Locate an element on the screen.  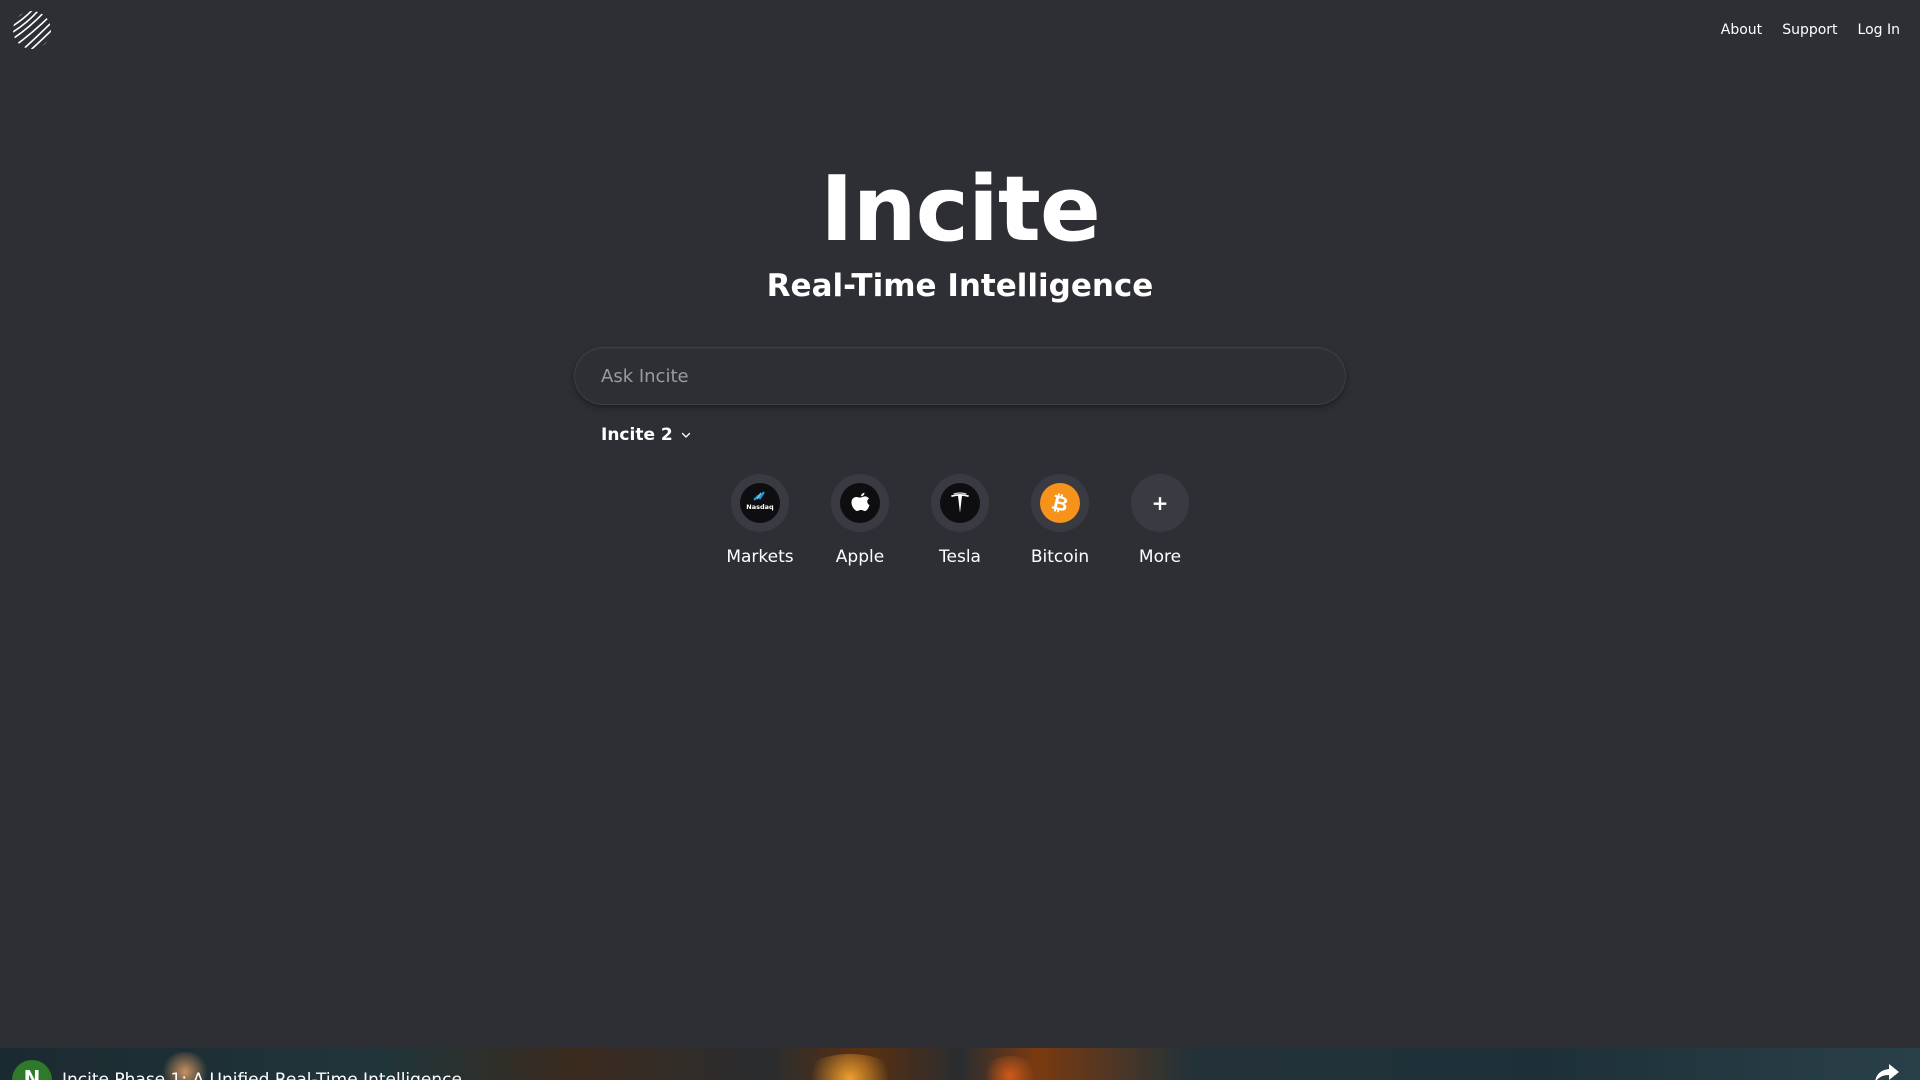
nasdaq-icon: Nasdaq is located at coordinates (760, 503).